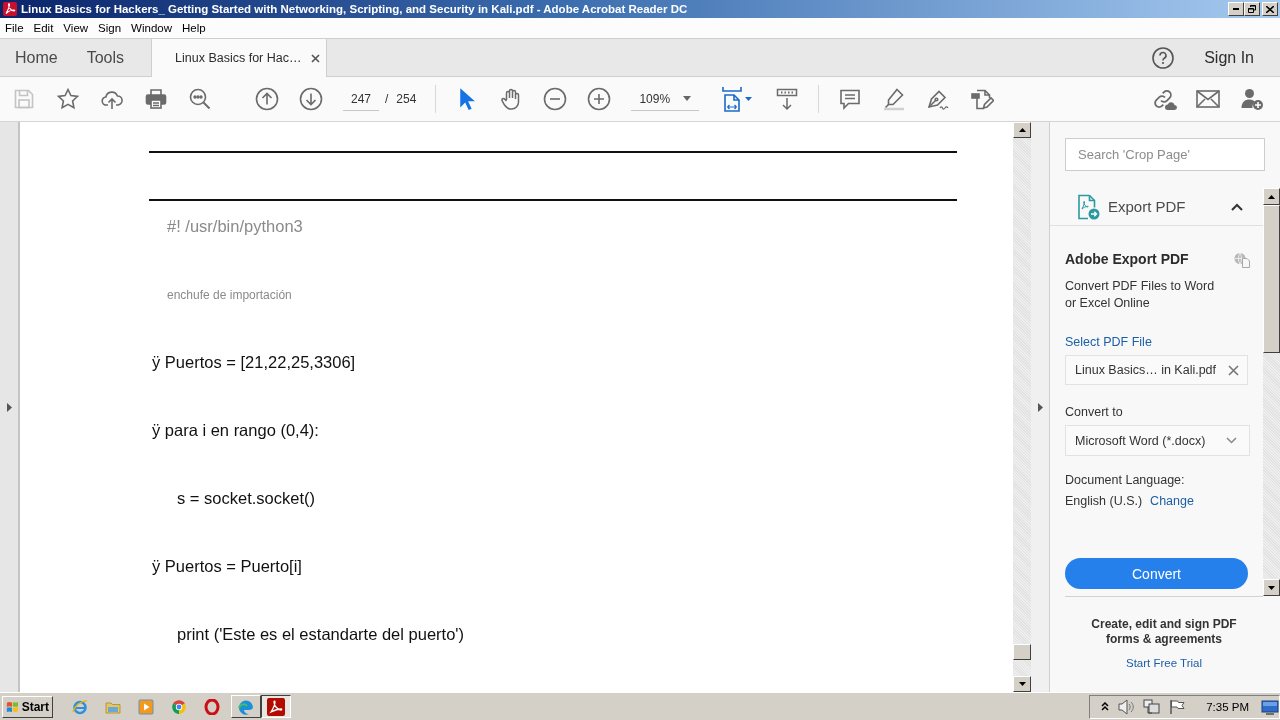 This screenshot has width=1280, height=720. I want to click on arrow-down-circle-icon, so click(311, 99).